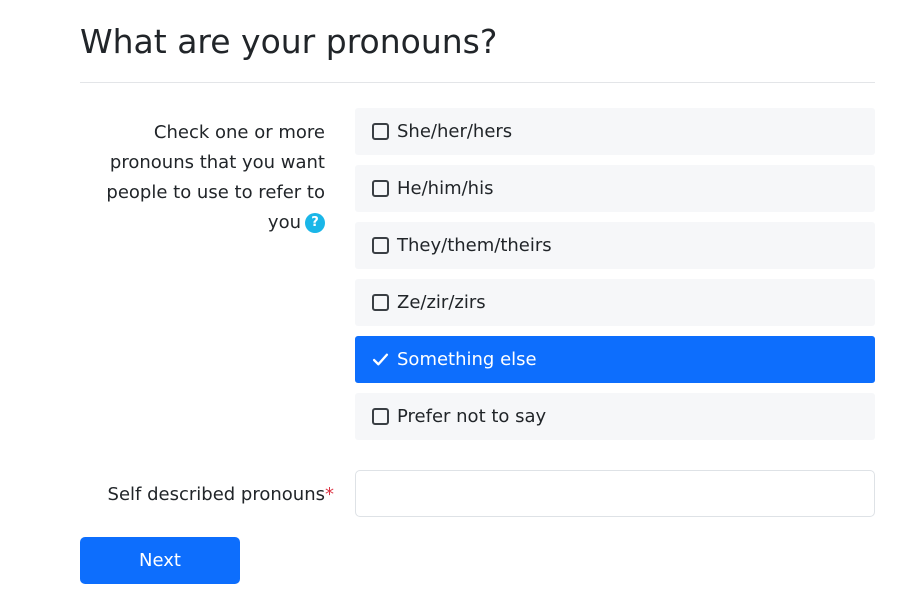  I want to click on option-he-him-his: He/him/his, so click(615, 188).